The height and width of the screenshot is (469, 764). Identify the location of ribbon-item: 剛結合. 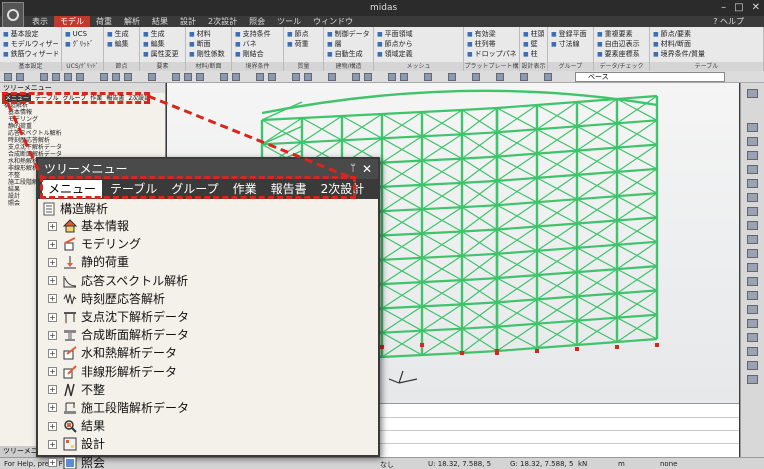
(257, 54).